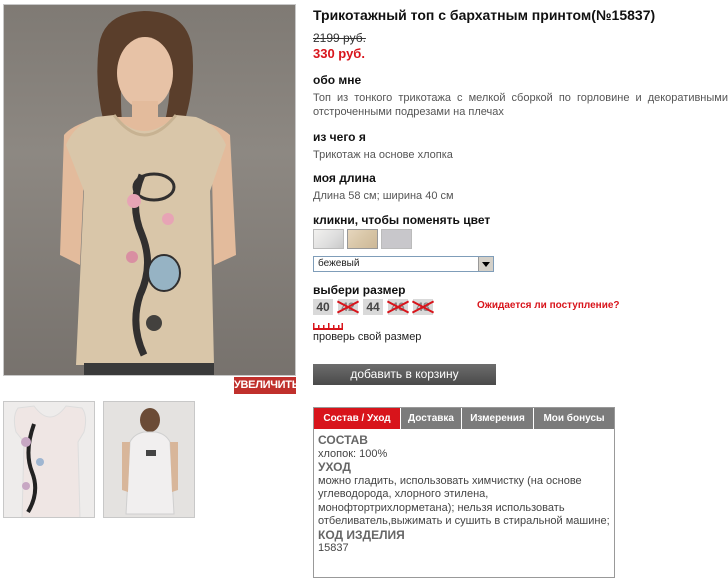 The width and height of the screenshot is (728, 583). Describe the element at coordinates (328, 326) in the screenshot. I see `ruler-icon` at that location.